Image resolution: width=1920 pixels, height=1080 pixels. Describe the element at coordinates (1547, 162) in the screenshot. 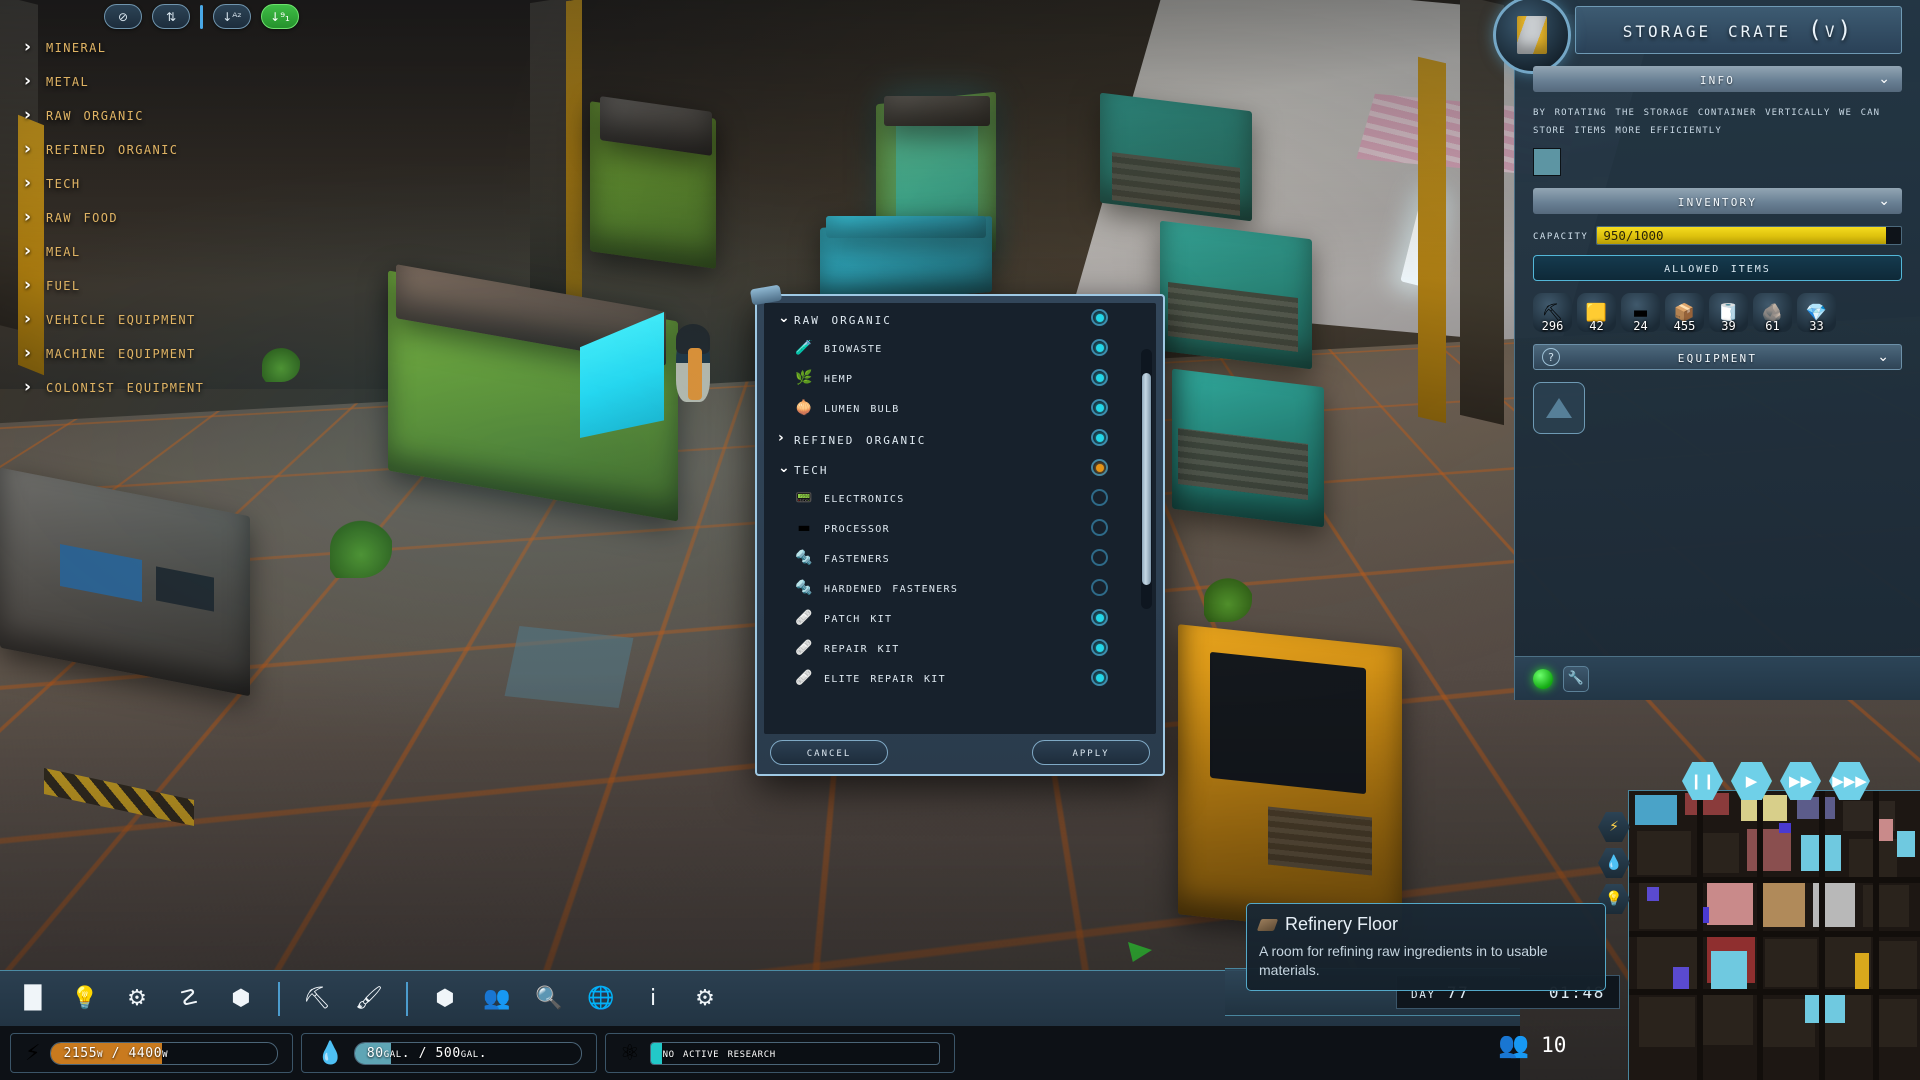

I see `color-swatch` at that location.